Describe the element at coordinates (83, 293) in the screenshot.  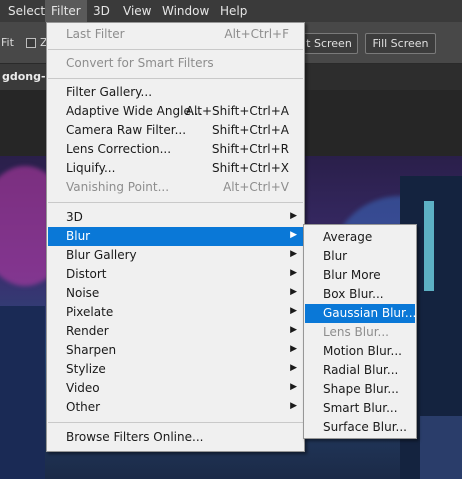
I see `menu-item-label: Noise` at that location.